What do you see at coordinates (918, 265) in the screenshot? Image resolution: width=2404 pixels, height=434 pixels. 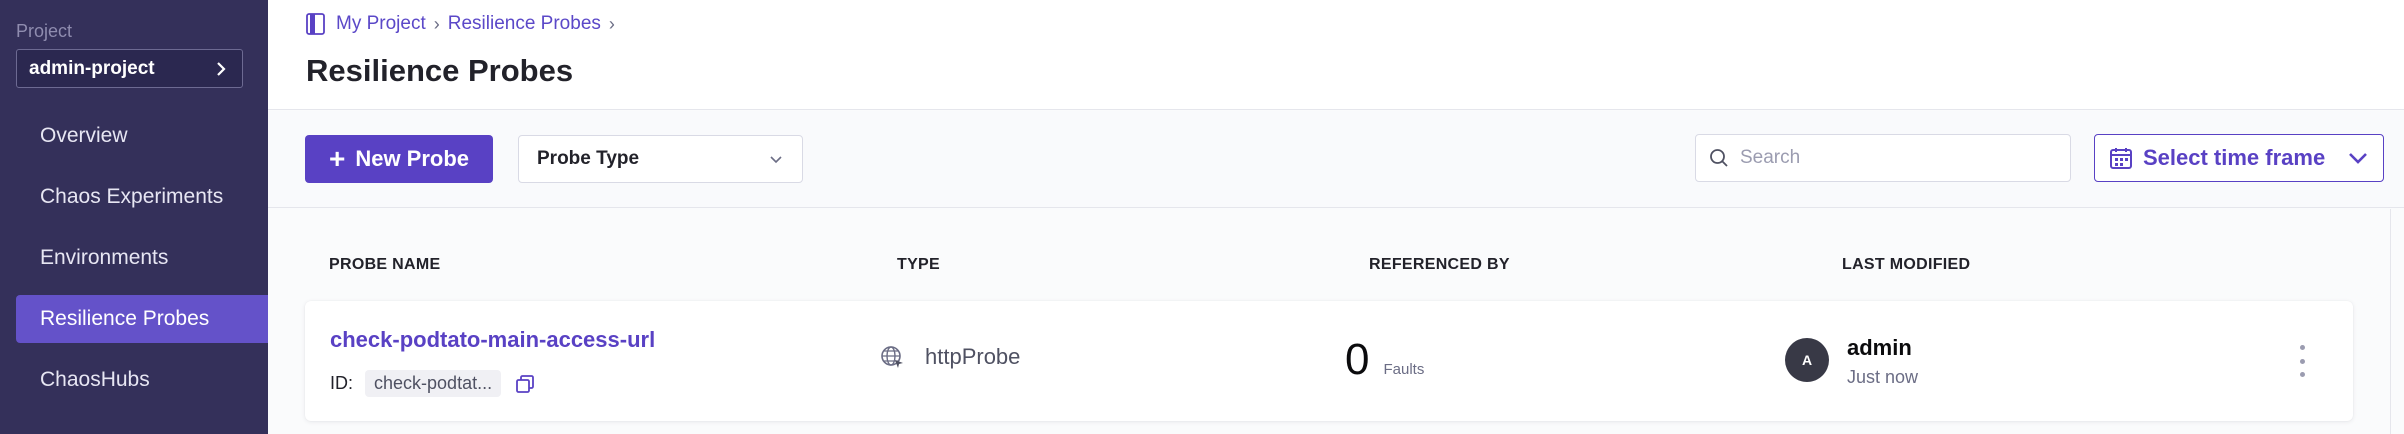 I see `column-header-type: TYPE` at bounding box center [918, 265].